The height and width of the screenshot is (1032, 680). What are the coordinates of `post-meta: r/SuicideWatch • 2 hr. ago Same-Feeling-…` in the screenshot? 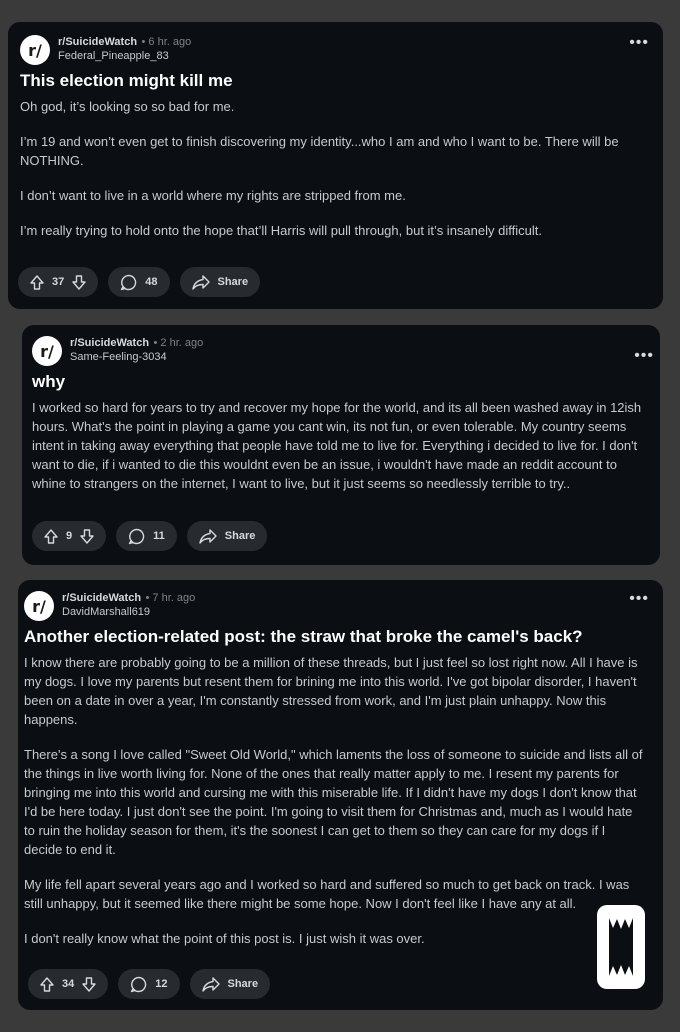 It's located at (136, 349).